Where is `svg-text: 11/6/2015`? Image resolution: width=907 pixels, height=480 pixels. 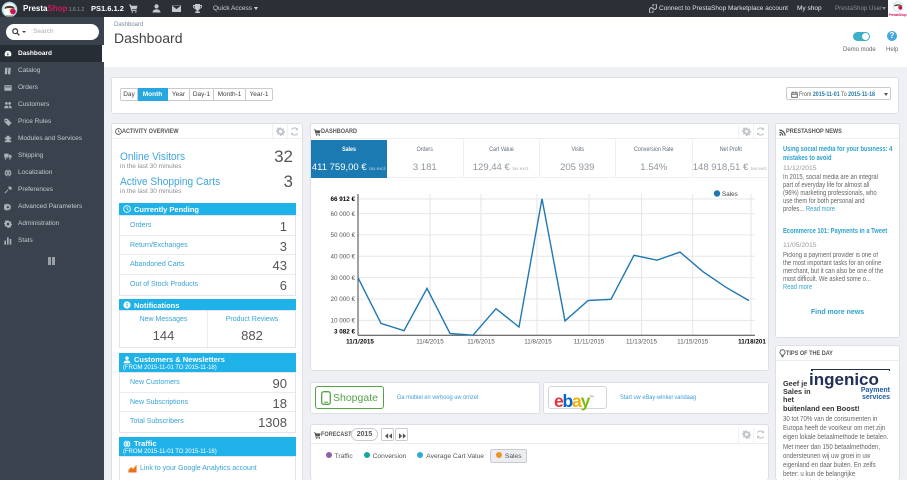 svg-text: 11/6/2015 is located at coordinates (481, 342).